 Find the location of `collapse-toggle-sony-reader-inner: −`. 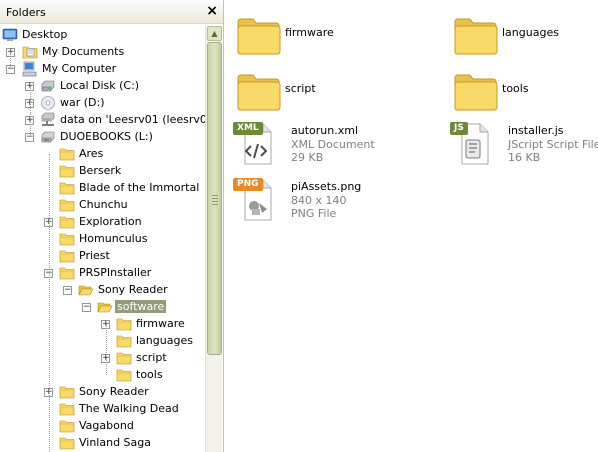

collapse-toggle-sony-reader-inner: − is located at coordinates (67, 290).